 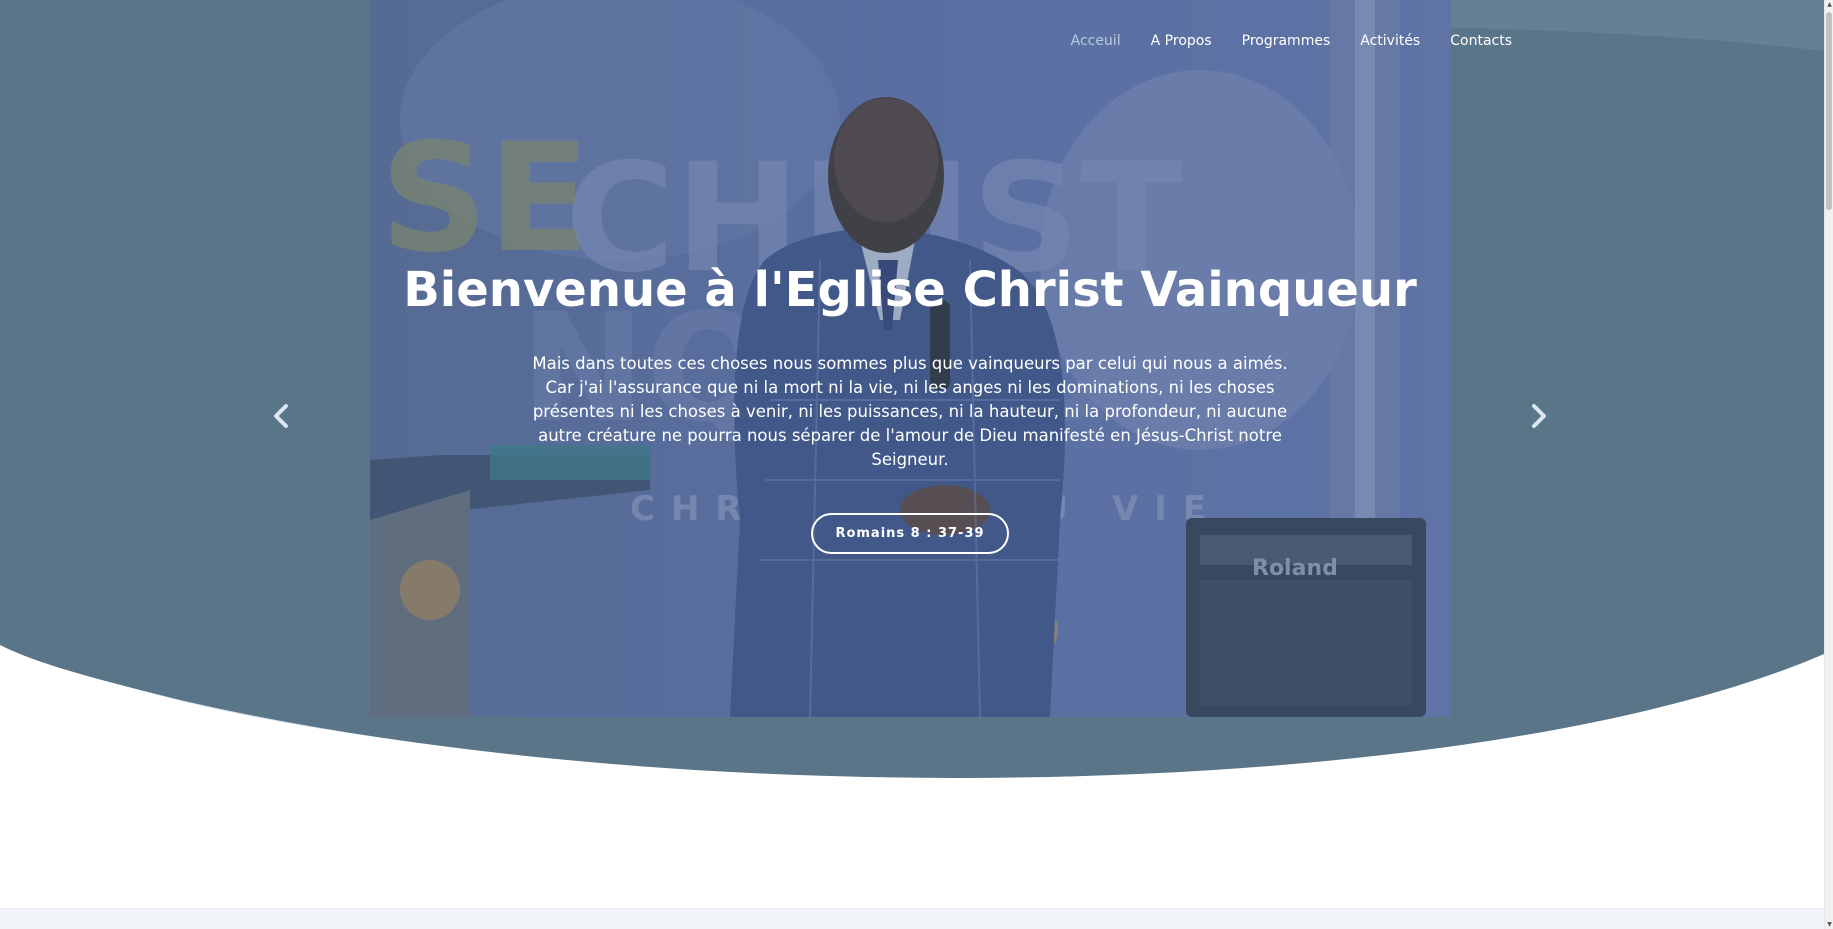 I want to click on nav-item-acceuil: Acceuil, so click(x=1096, y=41).